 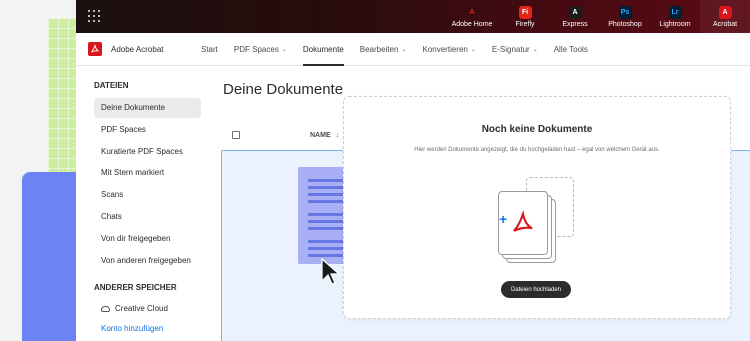 I want to click on express-icon: A, so click(x=575, y=12).